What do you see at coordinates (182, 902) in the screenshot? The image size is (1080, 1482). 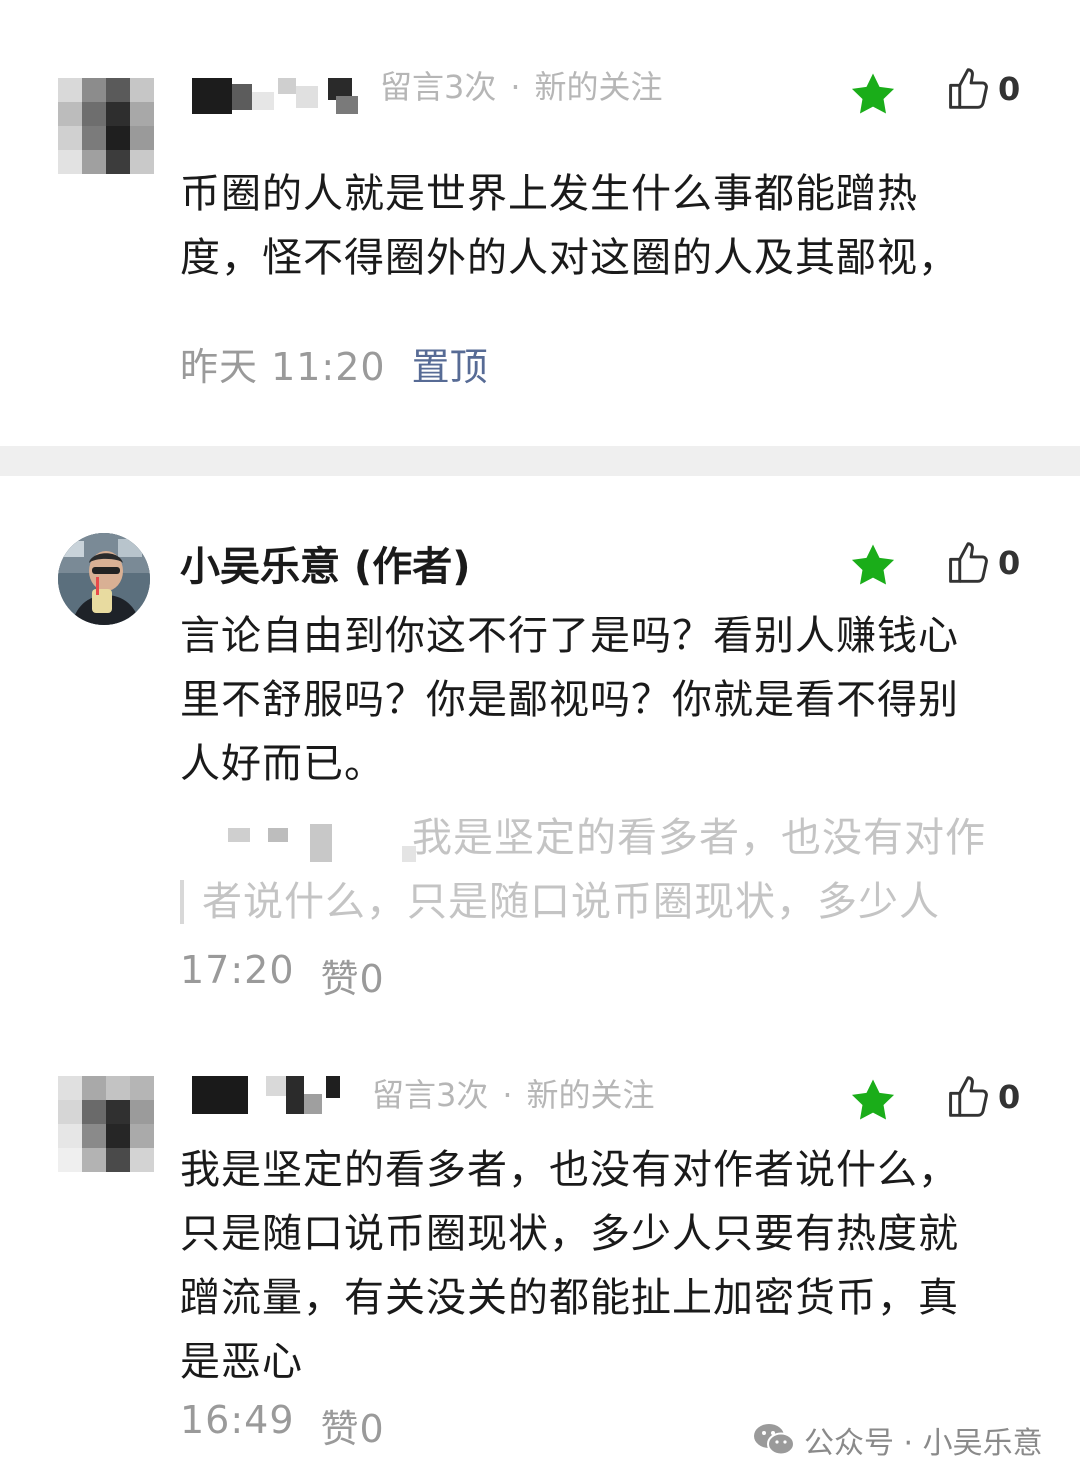 I see `quote-bar` at bounding box center [182, 902].